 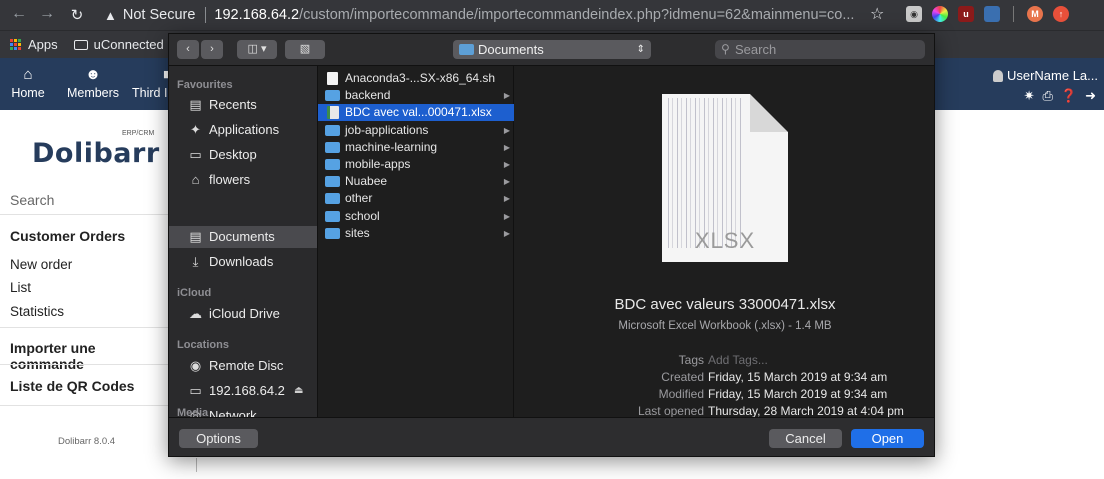 What do you see at coordinates (416, 113) in the screenshot?
I see `file-row: BDC avec val...000471.xlsx` at bounding box center [416, 113].